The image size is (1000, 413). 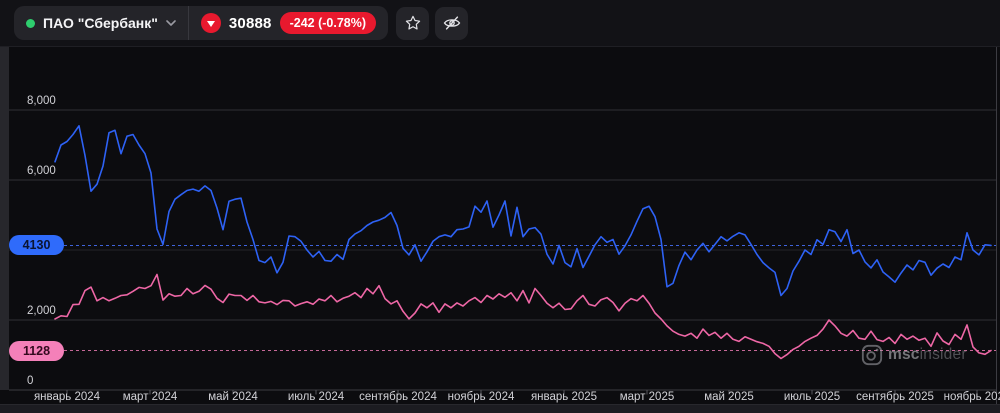 What do you see at coordinates (36, 245) in the screenshot?
I see `last-price-label-blue: 4130` at bounding box center [36, 245].